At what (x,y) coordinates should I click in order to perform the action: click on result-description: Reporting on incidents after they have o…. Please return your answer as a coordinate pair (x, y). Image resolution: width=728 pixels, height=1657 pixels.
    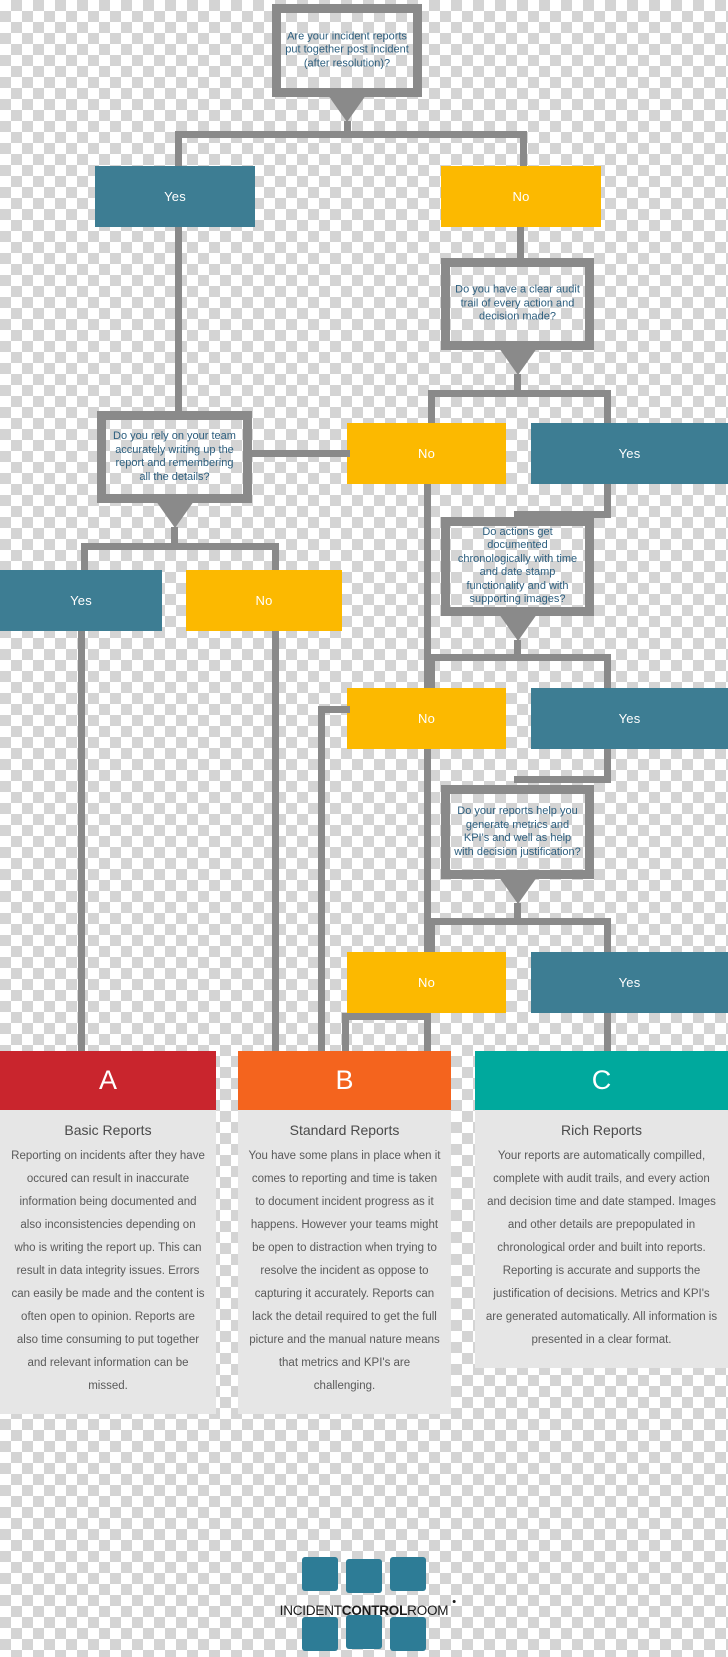
    Looking at the image, I should click on (108, 1271).